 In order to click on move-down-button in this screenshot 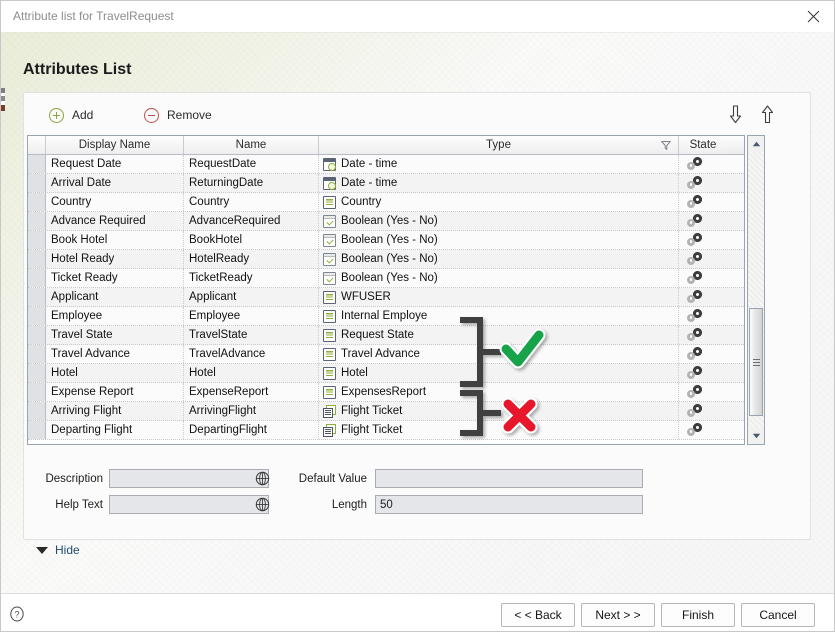, I will do `click(735, 114)`.